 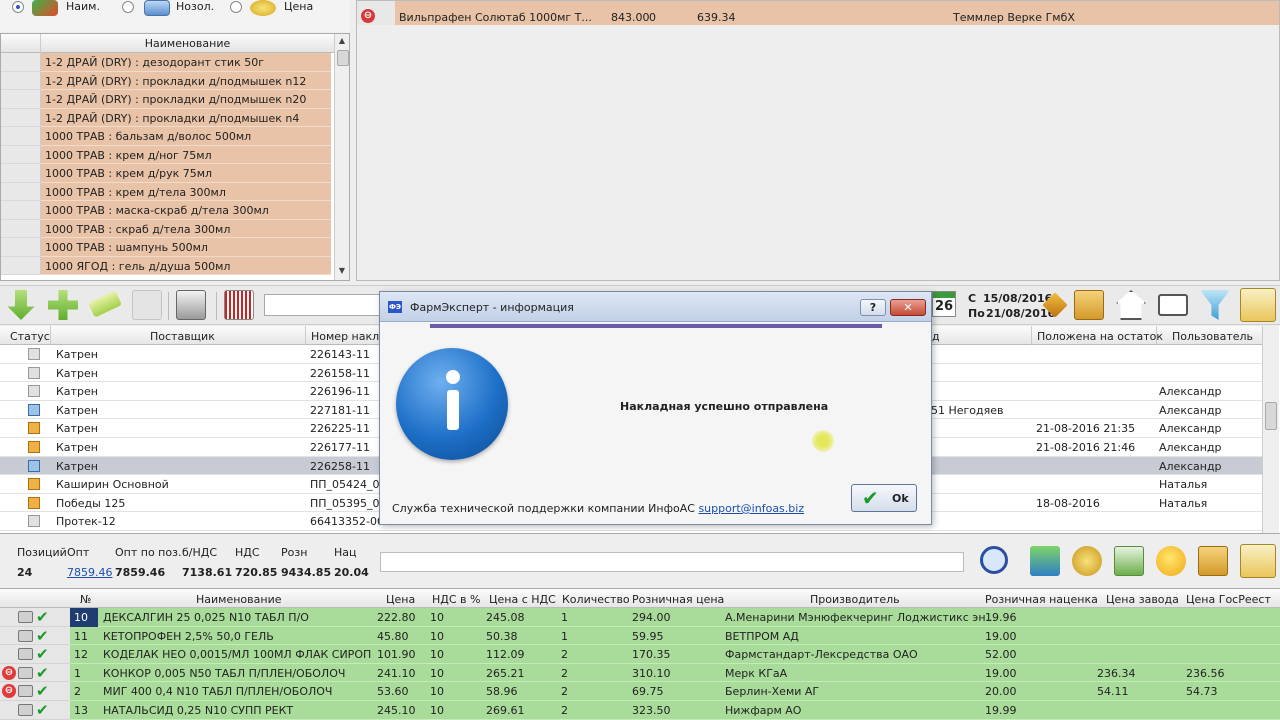 I want to click on col-vat: НДС в %, so click(x=456, y=599).